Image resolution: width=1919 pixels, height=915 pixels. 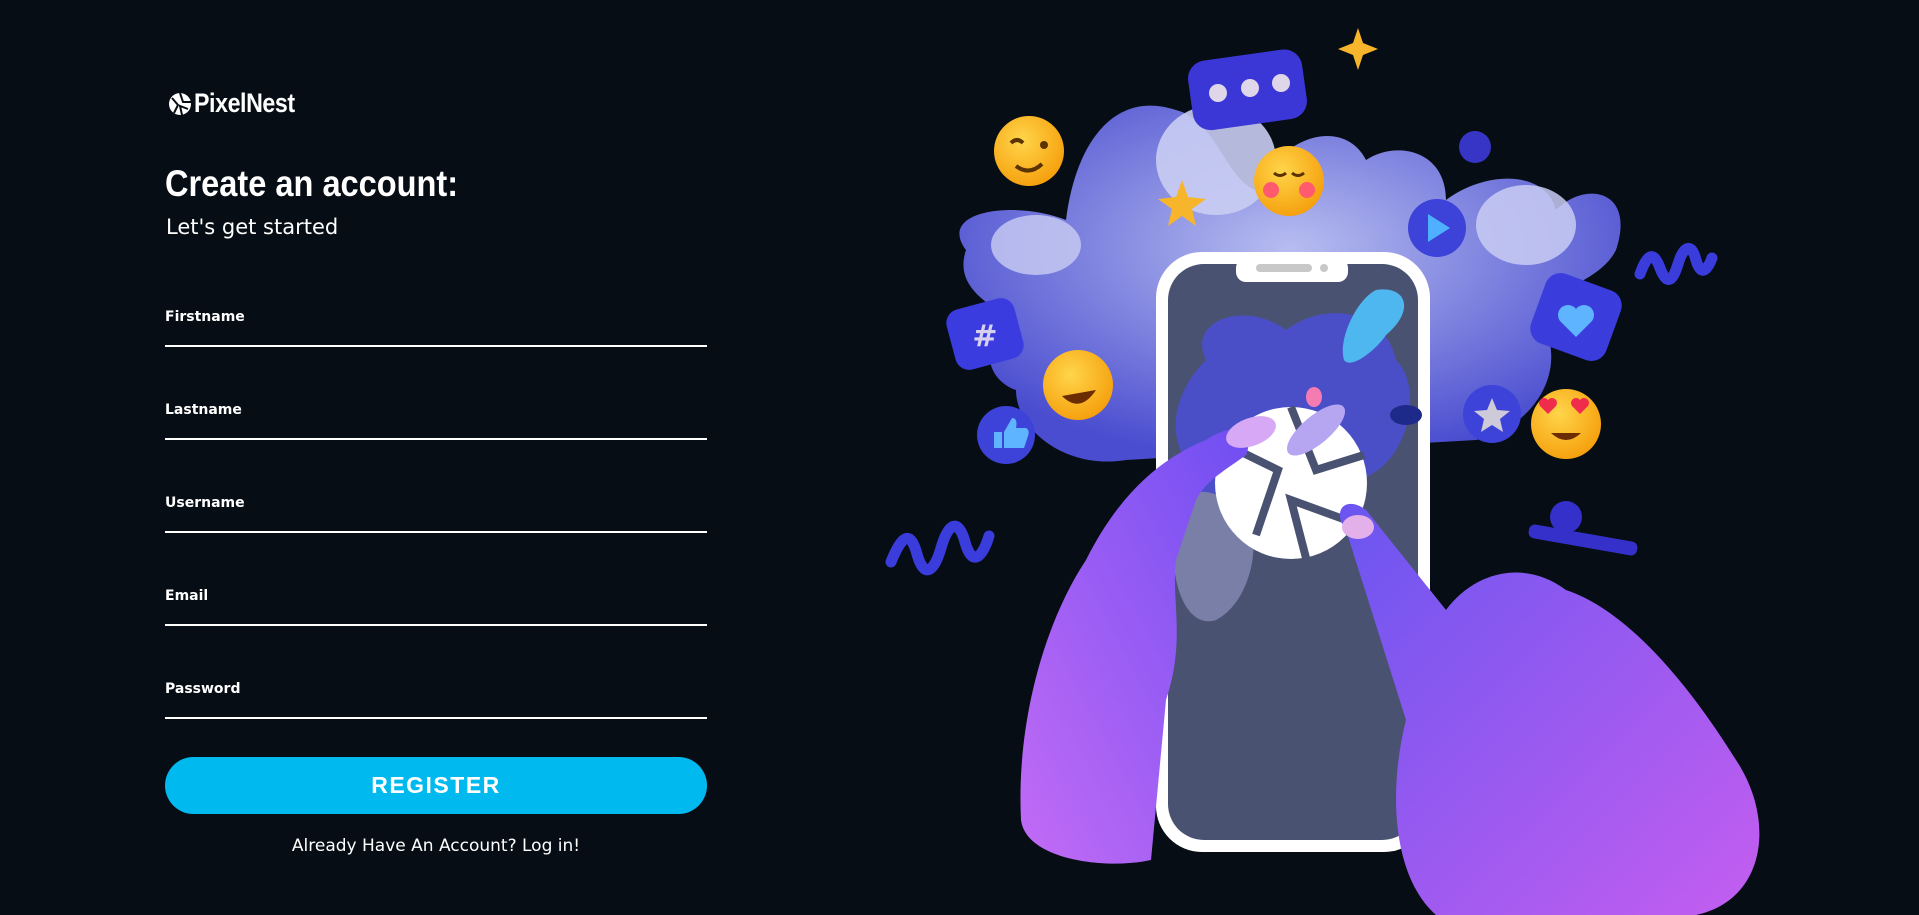 I want to click on brand-name: PixelNest, so click(x=244, y=103).